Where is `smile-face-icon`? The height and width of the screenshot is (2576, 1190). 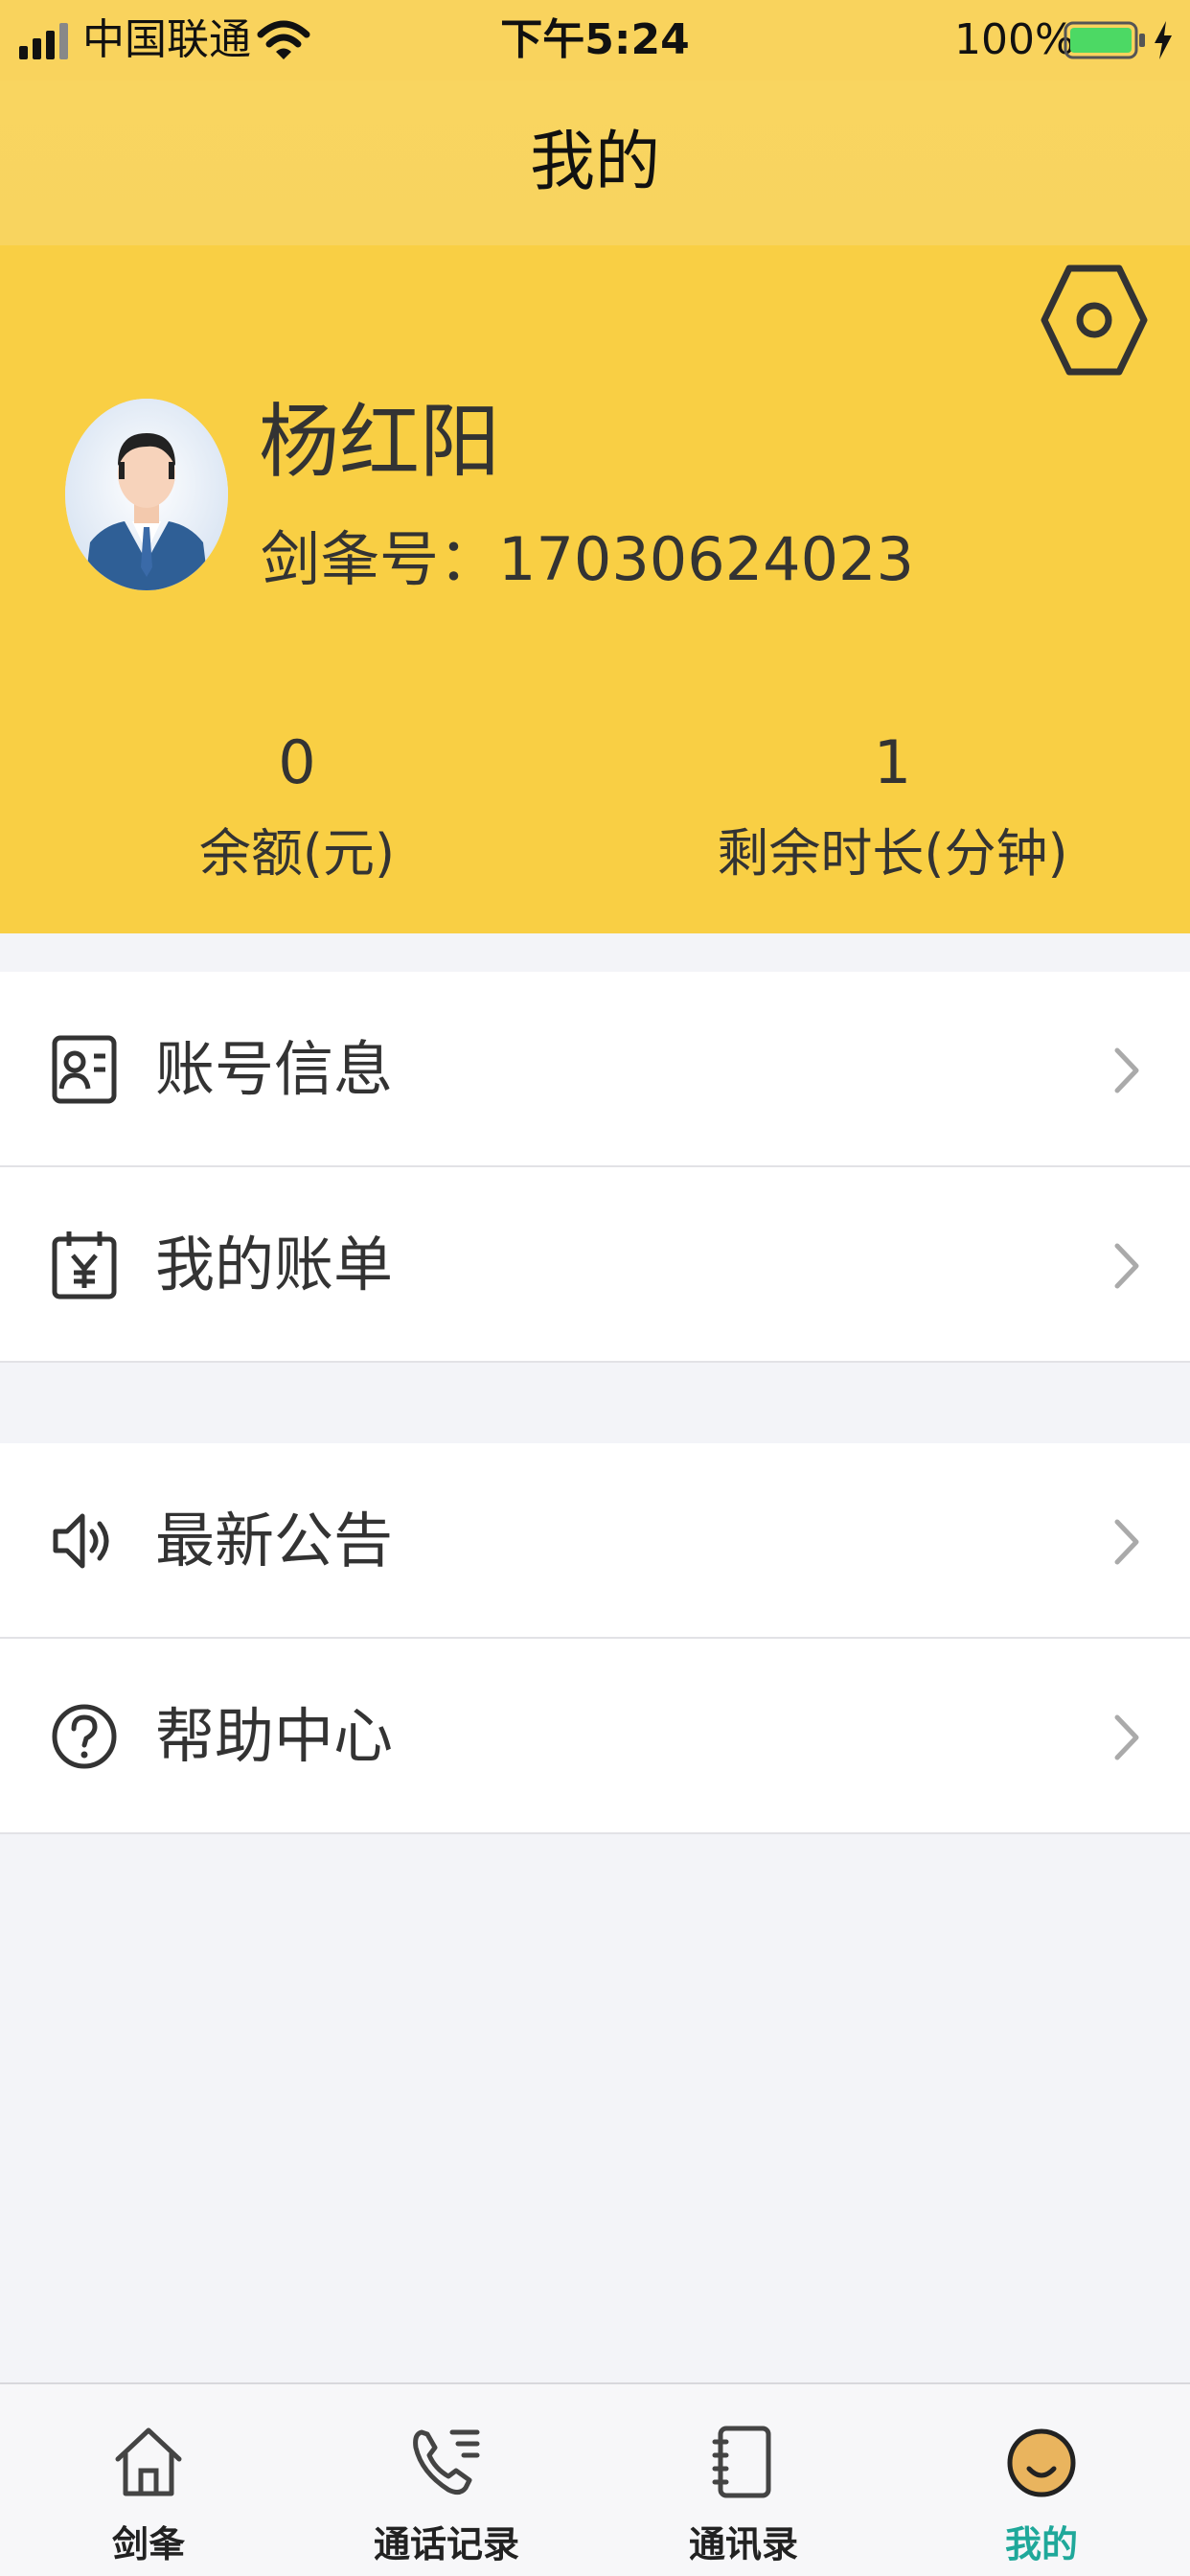
smile-face-icon is located at coordinates (1041, 2463).